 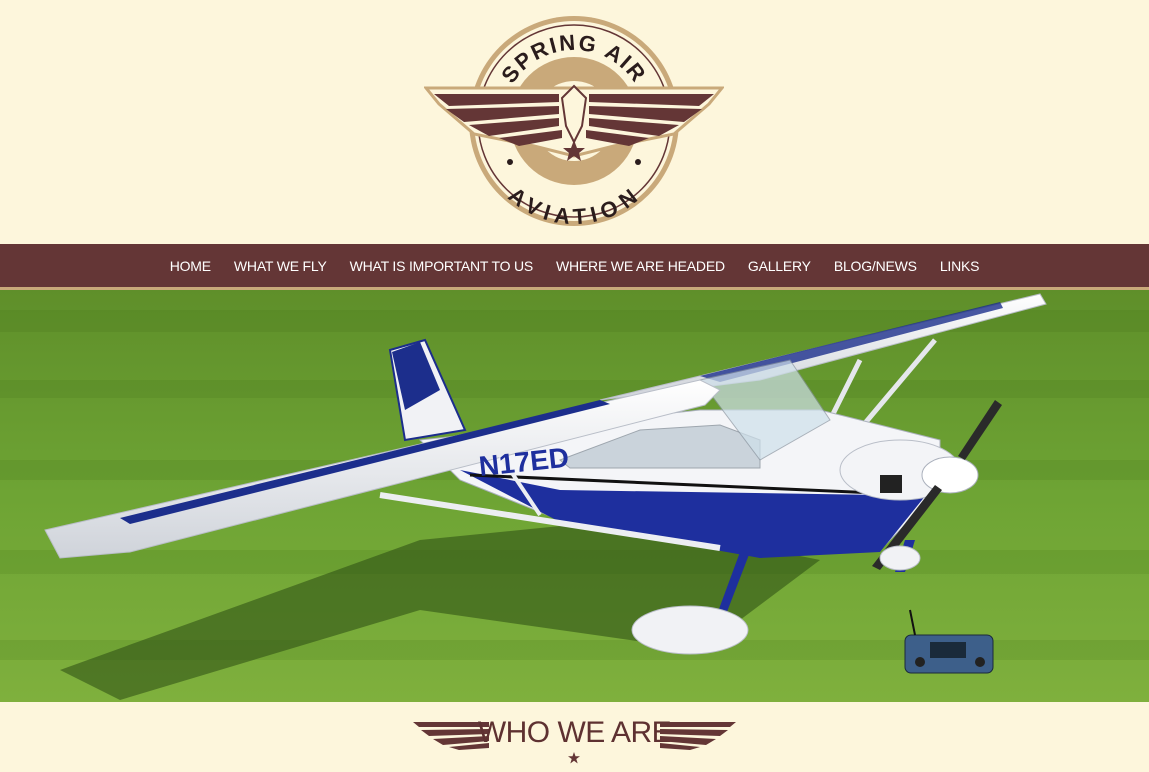 What do you see at coordinates (779, 266) in the screenshot?
I see `nav-gallery: GALLERY` at bounding box center [779, 266].